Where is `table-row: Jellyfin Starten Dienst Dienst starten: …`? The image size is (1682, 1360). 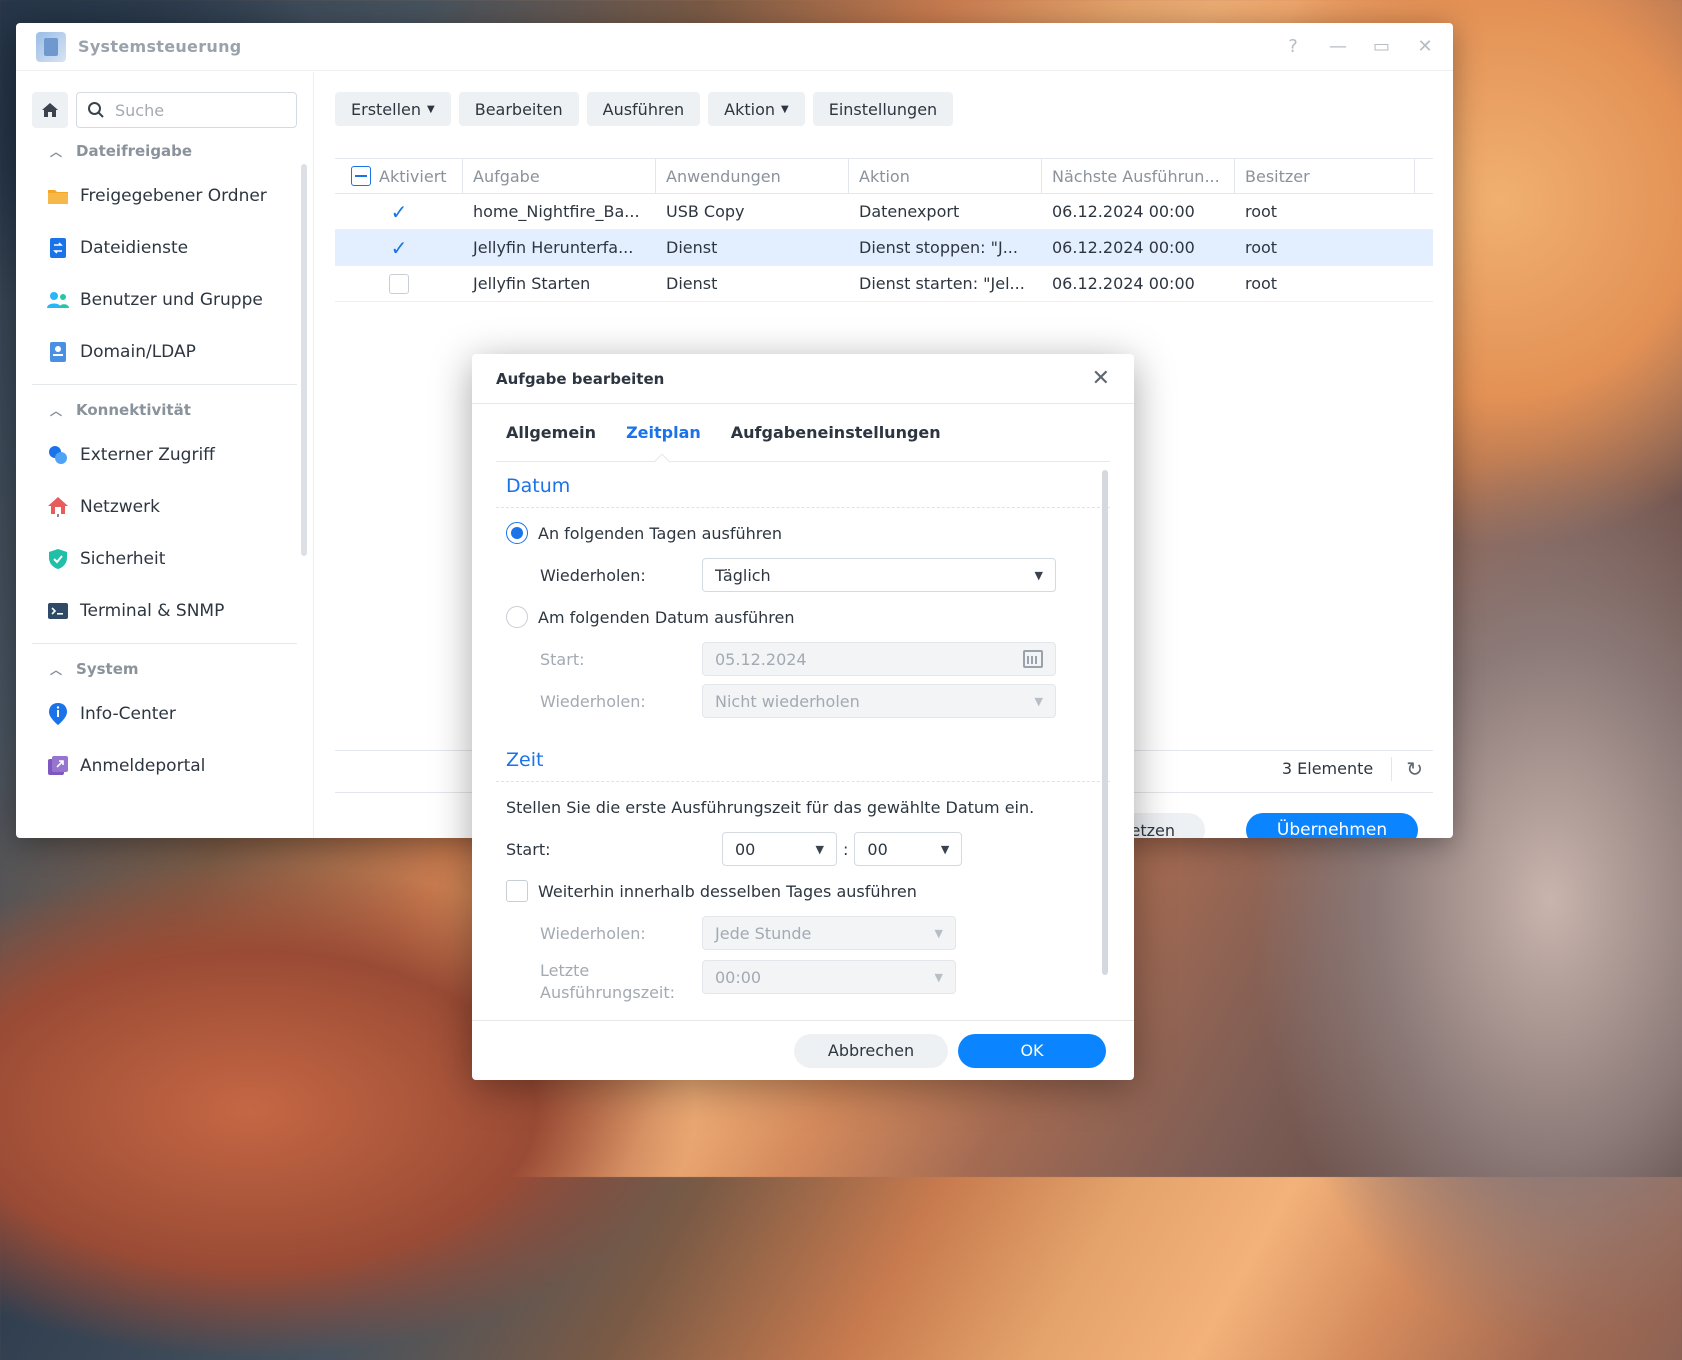
table-row: Jellyfin Starten Dienst Dienst starten: … is located at coordinates (884, 284).